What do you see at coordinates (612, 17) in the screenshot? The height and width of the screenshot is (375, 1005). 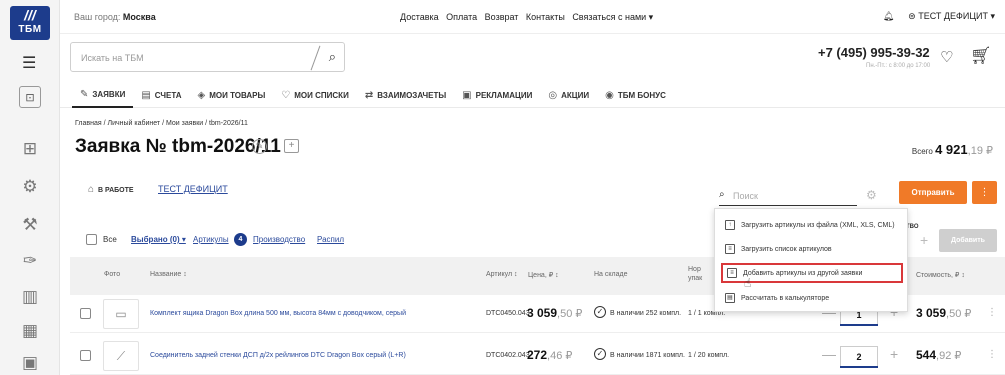 I see `nav-contact-us: Связаться с нами ▾` at bounding box center [612, 17].